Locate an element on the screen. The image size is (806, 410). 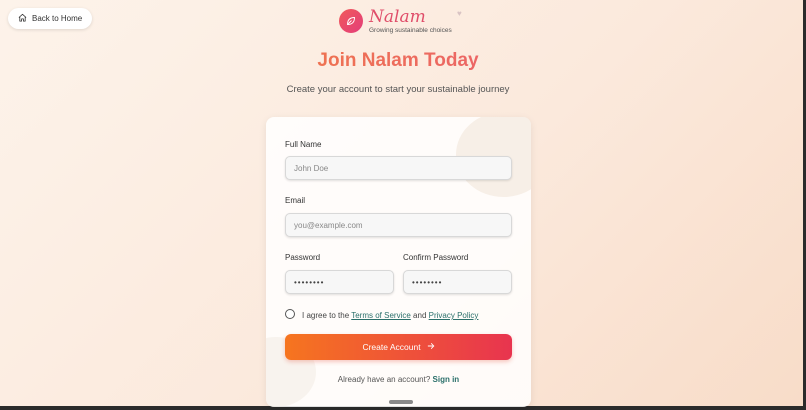
password-label: Password is located at coordinates (303, 257).